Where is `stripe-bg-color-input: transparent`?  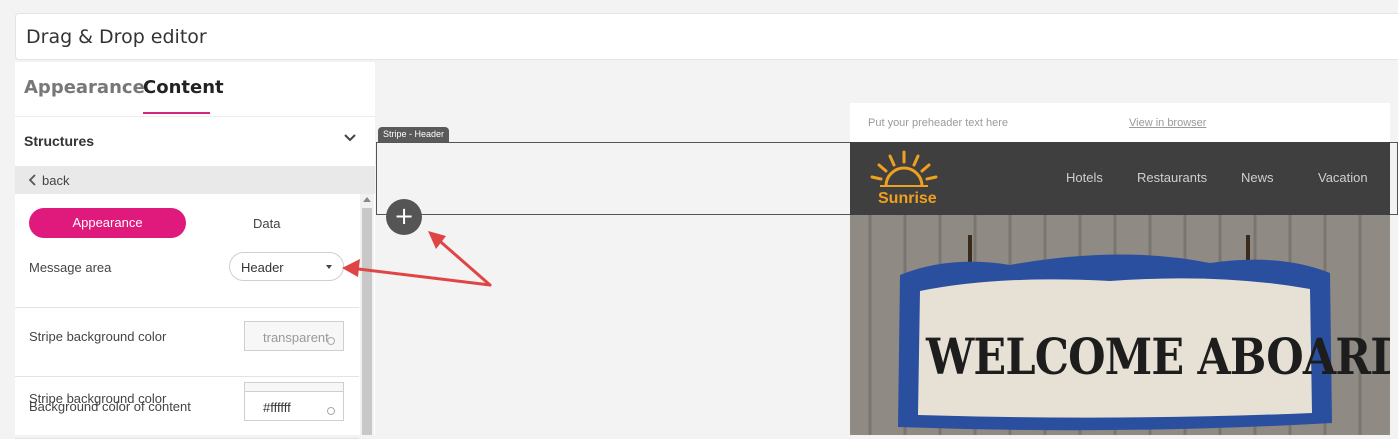
stripe-bg-color-input: transparent is located at coordinates (294, 336).